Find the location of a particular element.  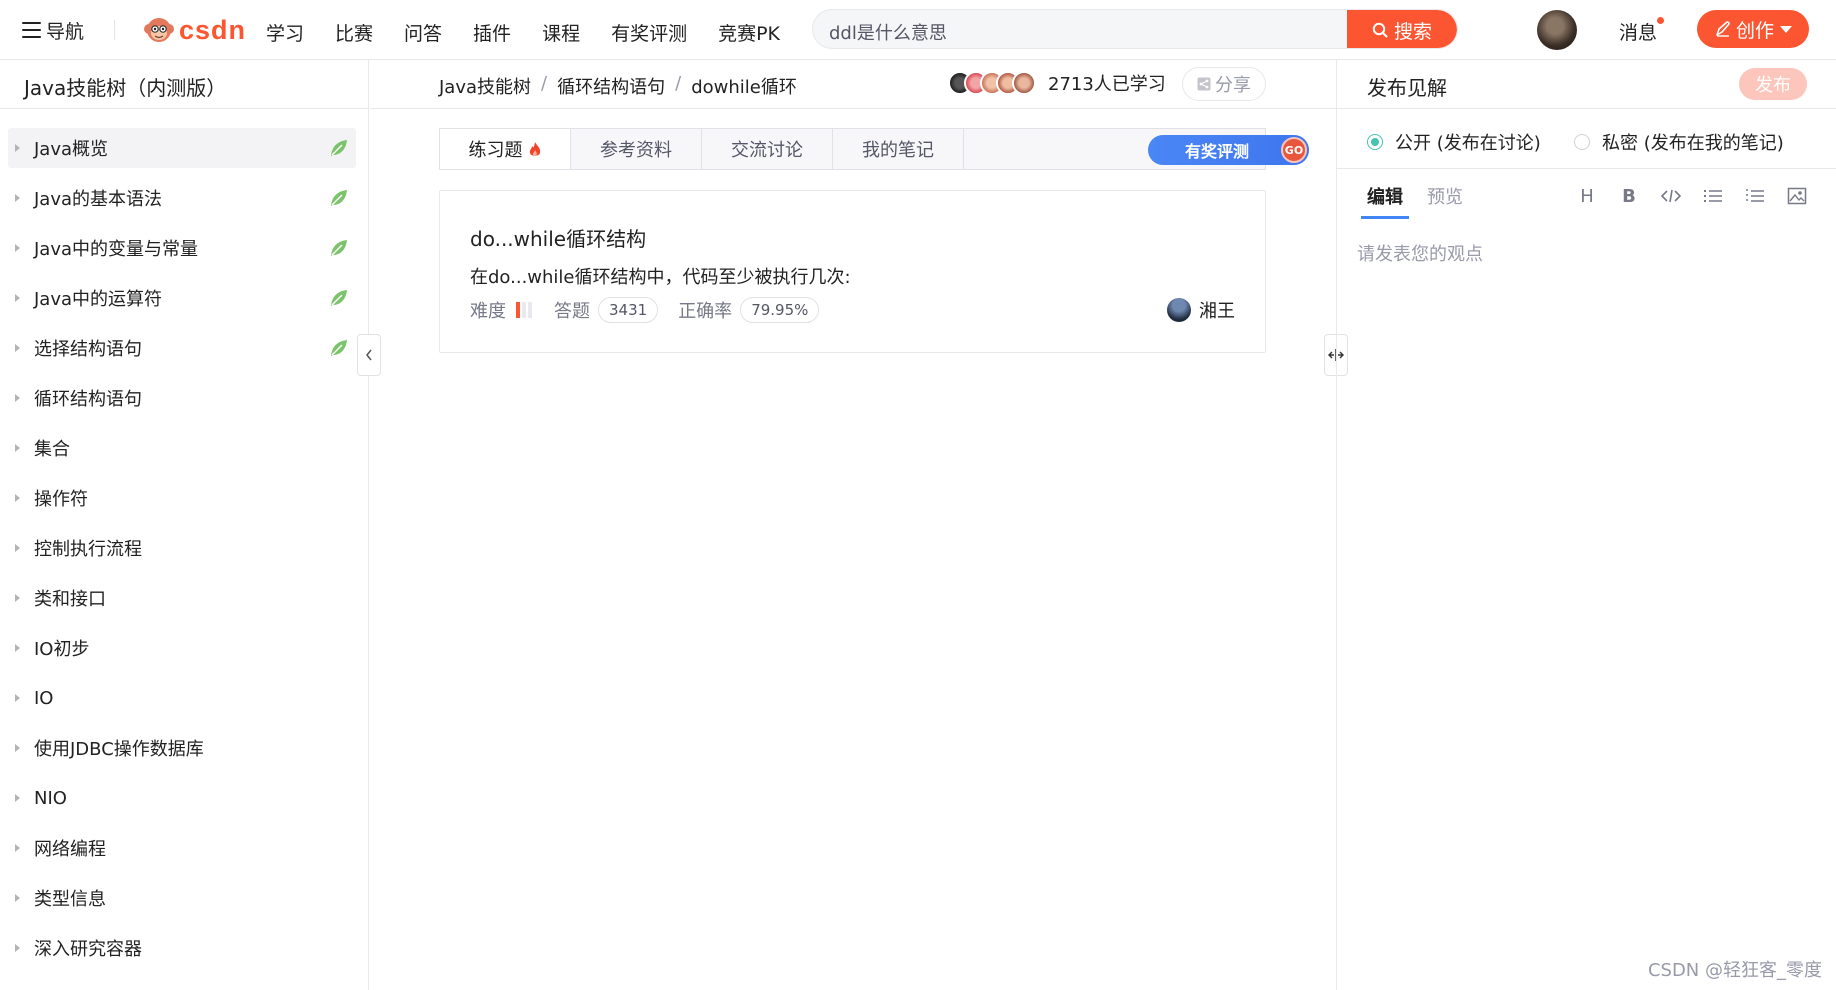

nav-link-courses: 课程 is located at coordinates (561, 32).